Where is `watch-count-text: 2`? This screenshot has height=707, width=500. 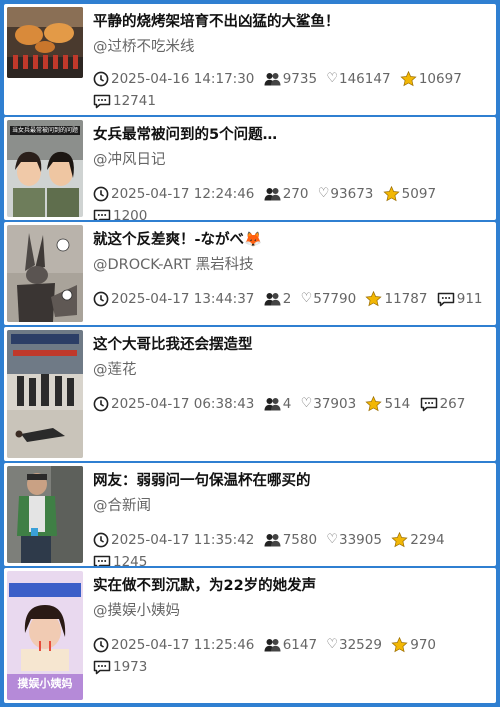
watch-count-text: 2 is located at coordinates (287, 299).